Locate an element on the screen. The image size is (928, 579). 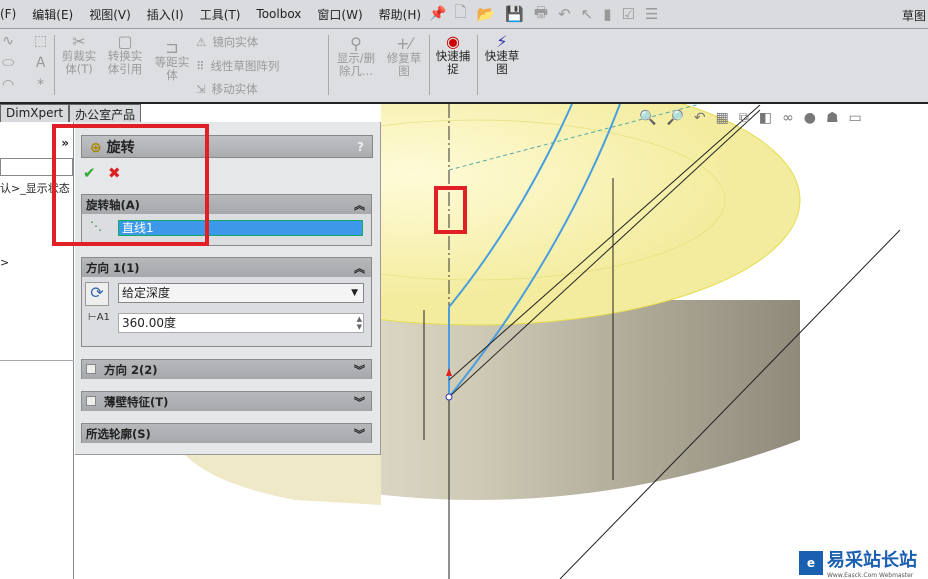
menu-edit: 编辑(E) is located at coordinates (52, 14).